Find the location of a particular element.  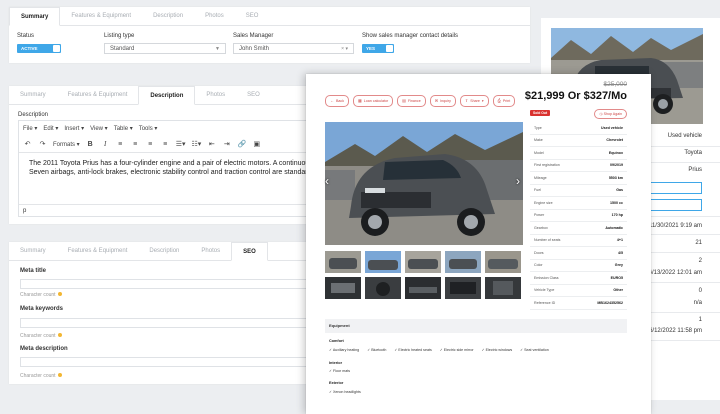

back-button: ← Back is located at coordinates (337, 101).